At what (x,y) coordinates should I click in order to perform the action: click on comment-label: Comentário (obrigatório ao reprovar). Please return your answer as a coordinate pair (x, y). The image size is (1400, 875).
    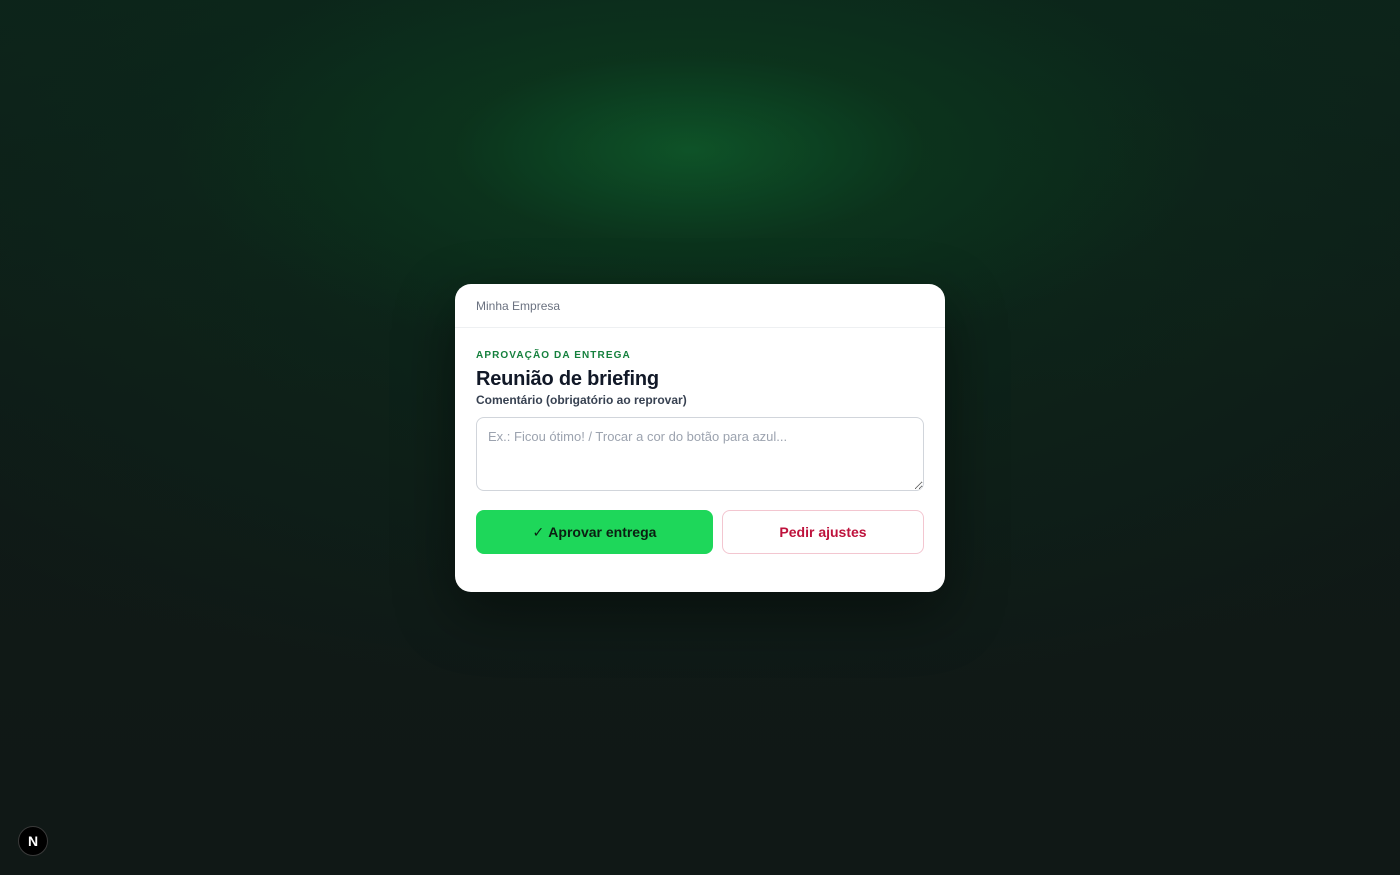
    Looking at the image, I should click on (581, 400).